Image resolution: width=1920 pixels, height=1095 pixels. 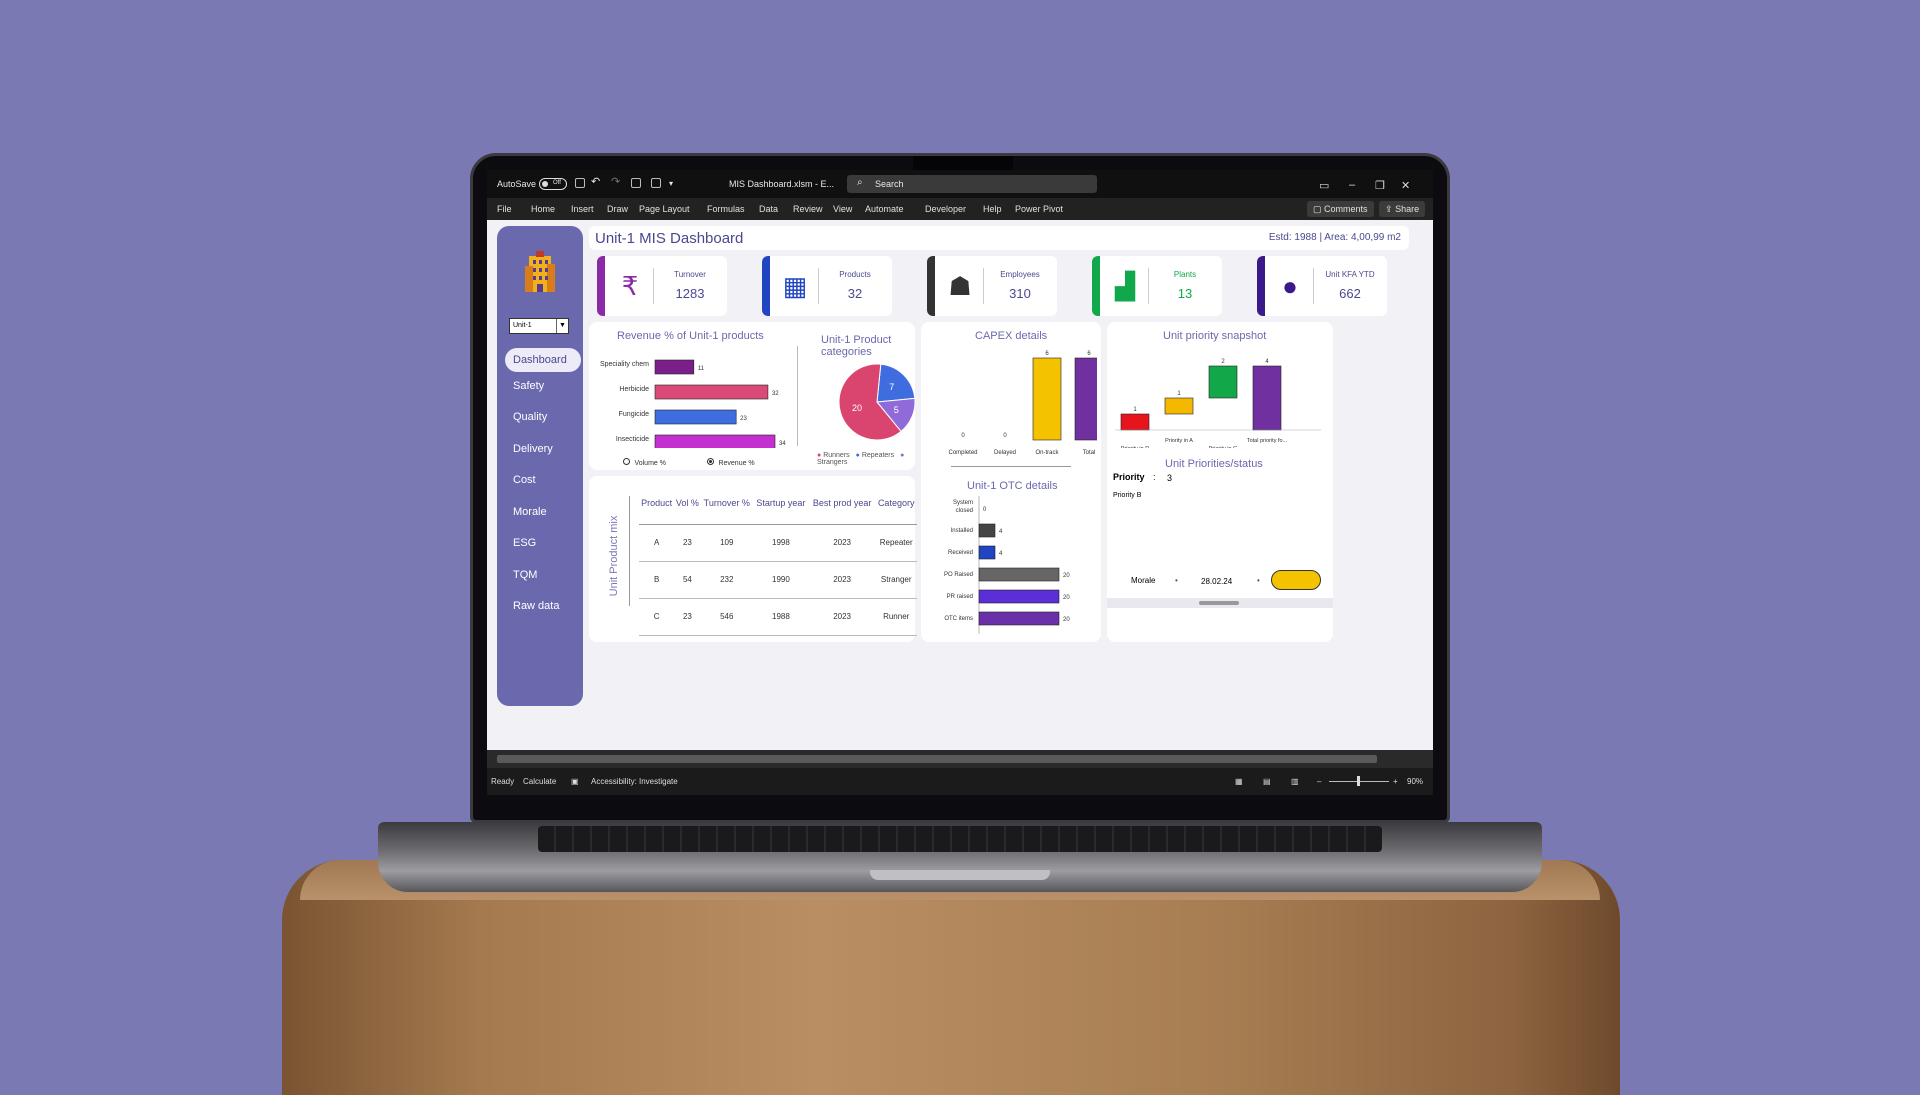 I want to click on product-mix-label-box: Unit Product mix, so click(x=614, y=559).